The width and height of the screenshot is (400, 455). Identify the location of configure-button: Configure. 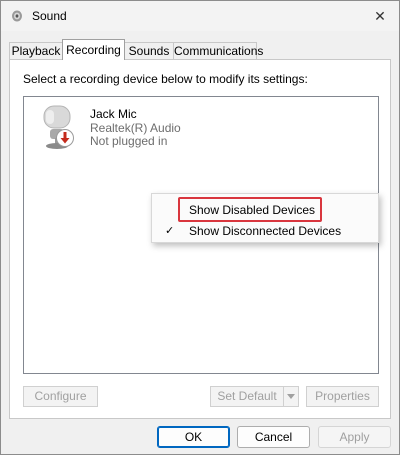
(60, 396).